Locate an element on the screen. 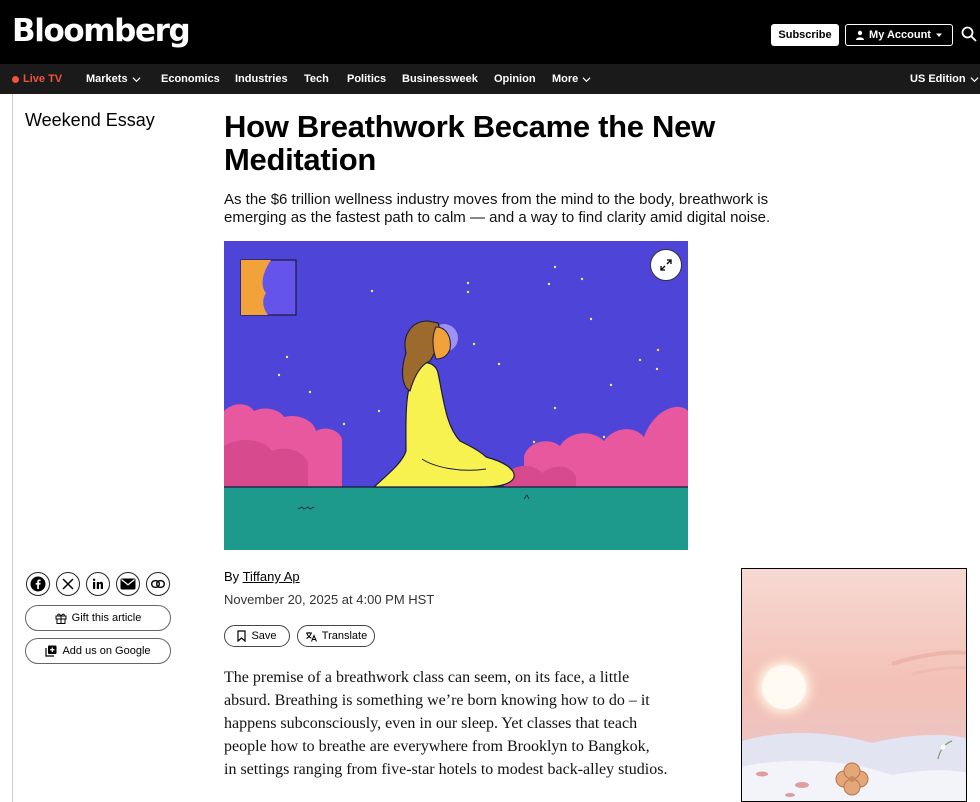 This screenshot has width=980, height=802. bookmark-icon is located at coordinates (242, 636).